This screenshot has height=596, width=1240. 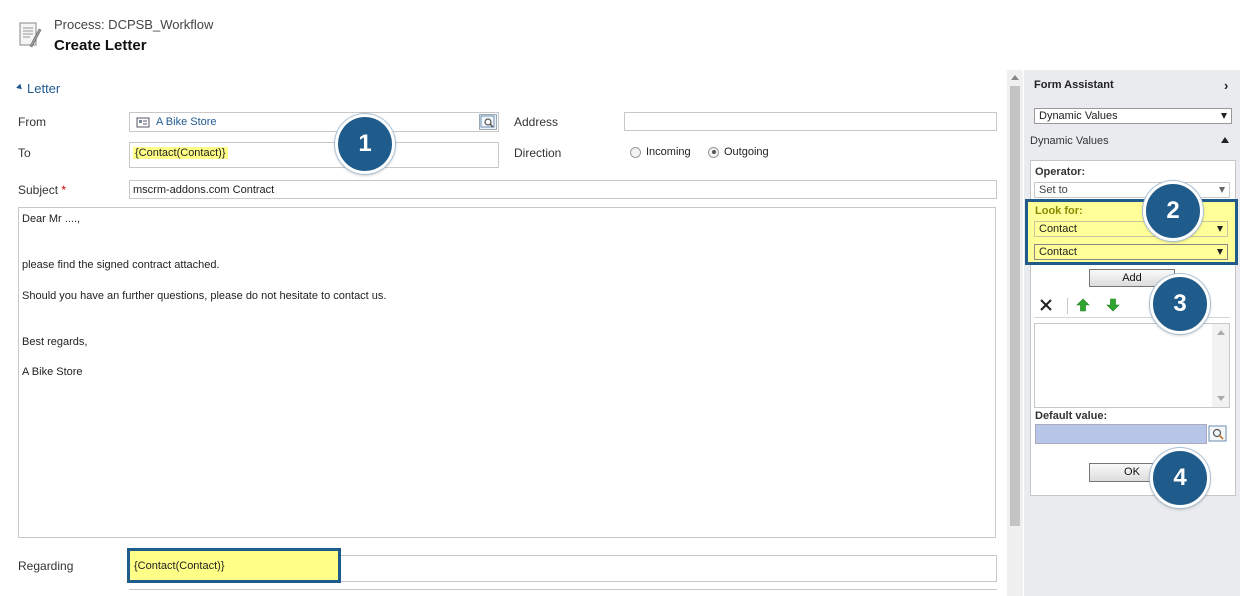 I want to click on direction-incoming-option: Incoming, so click(x=660, y=152).